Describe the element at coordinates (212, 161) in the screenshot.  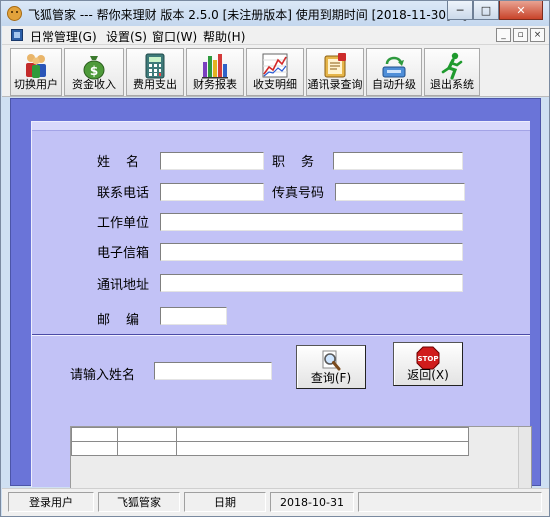
I see `name-field` at that location.